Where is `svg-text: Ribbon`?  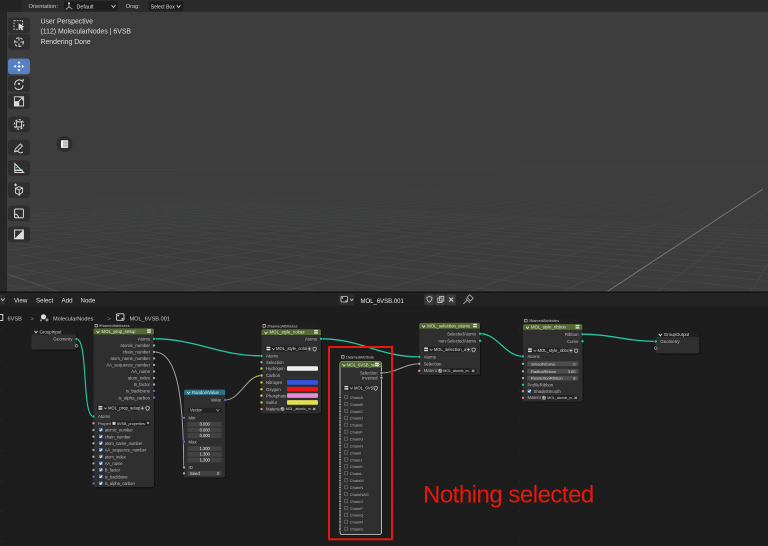 svg-text: Ribbon is located at coordinates (572, 334).